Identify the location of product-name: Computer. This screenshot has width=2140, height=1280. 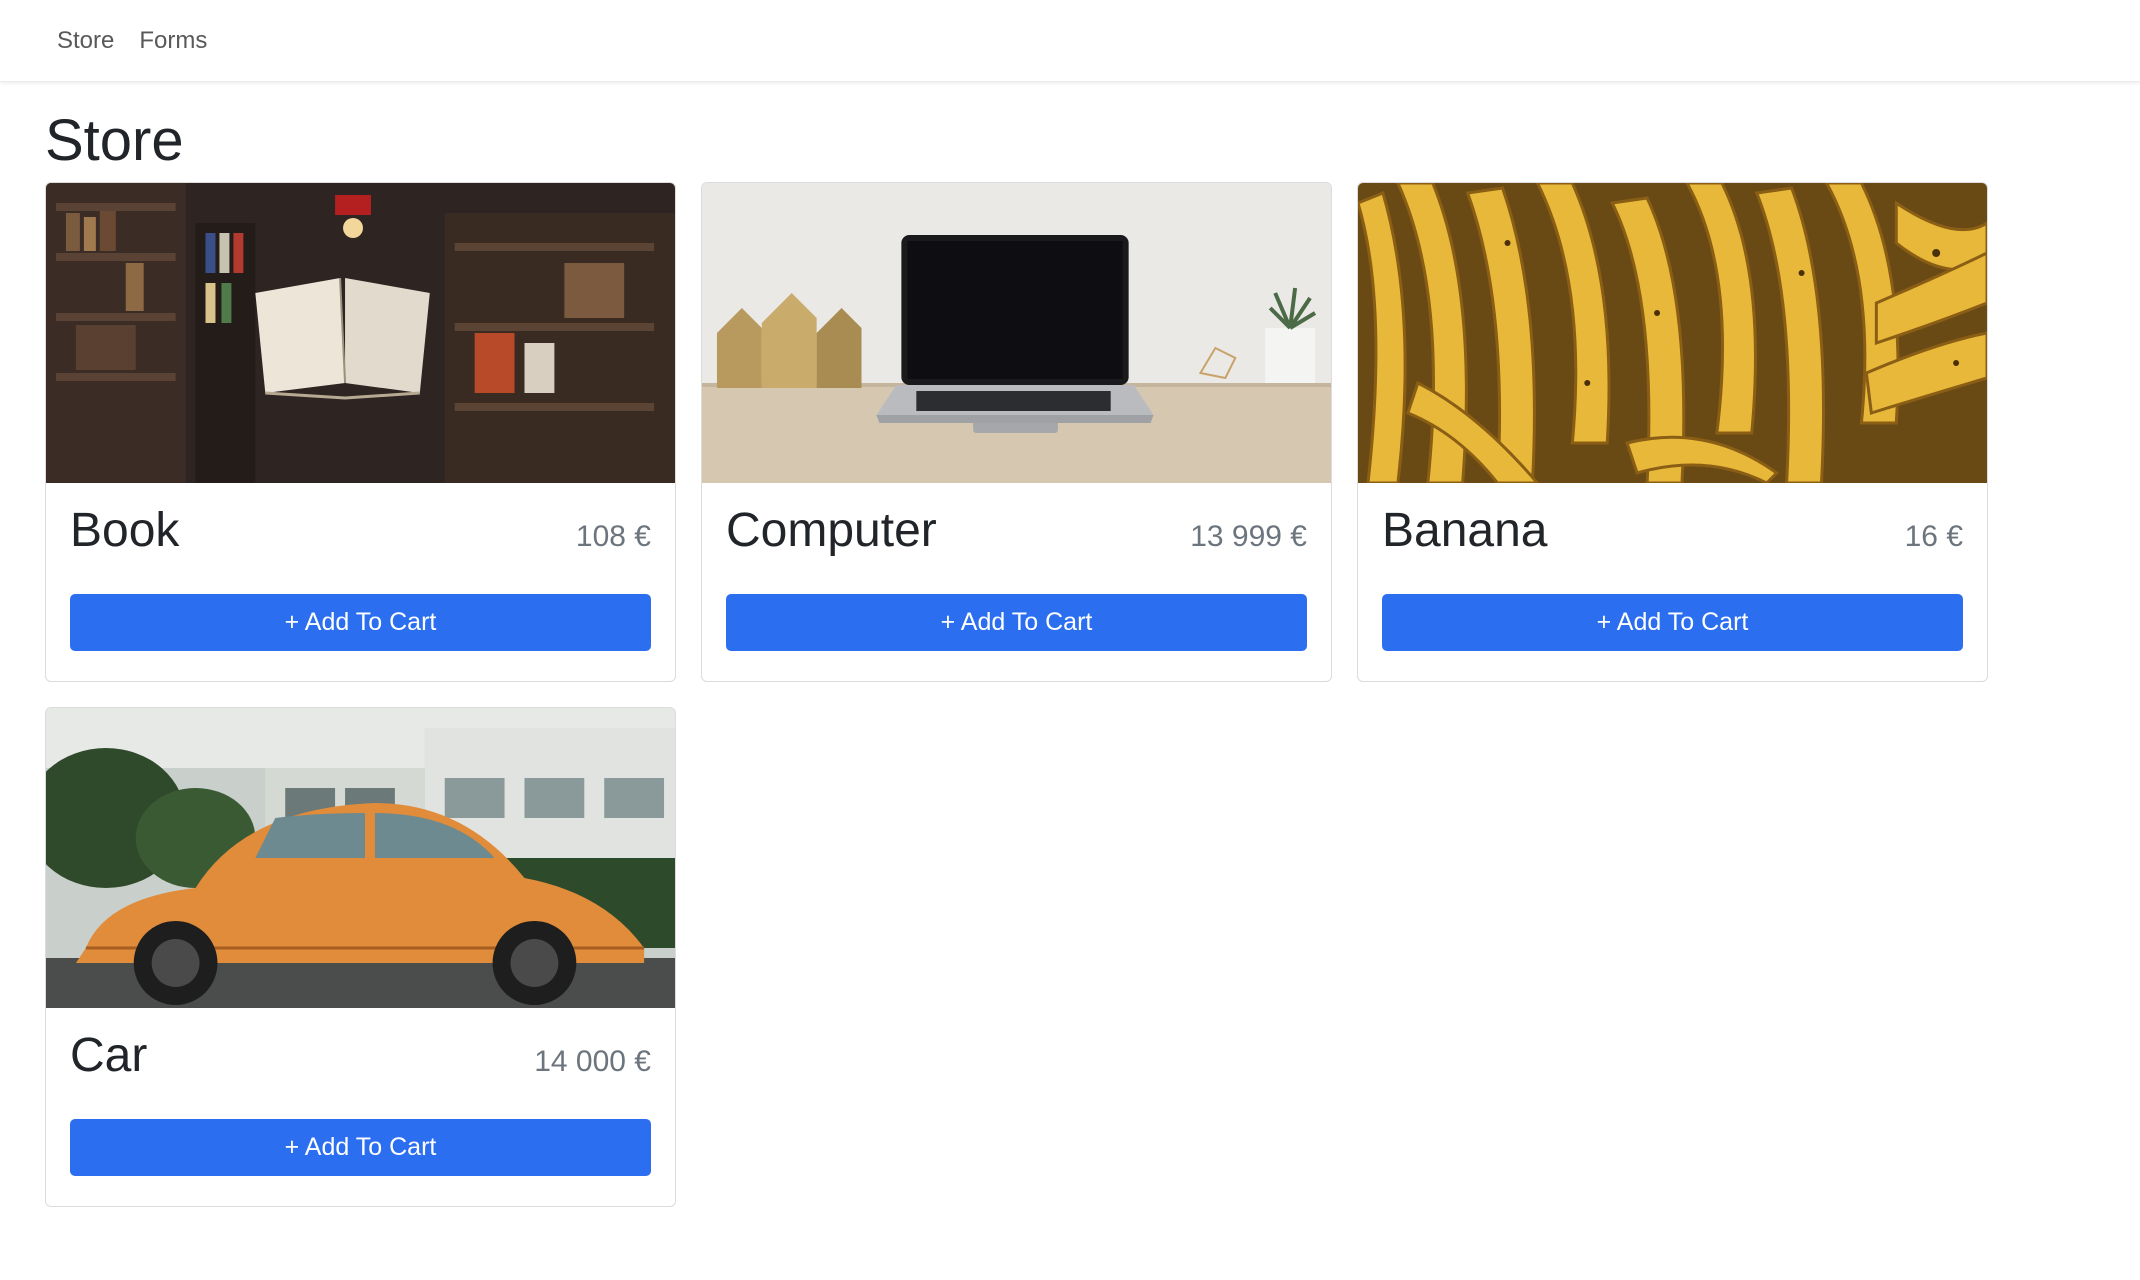
(831, 530).